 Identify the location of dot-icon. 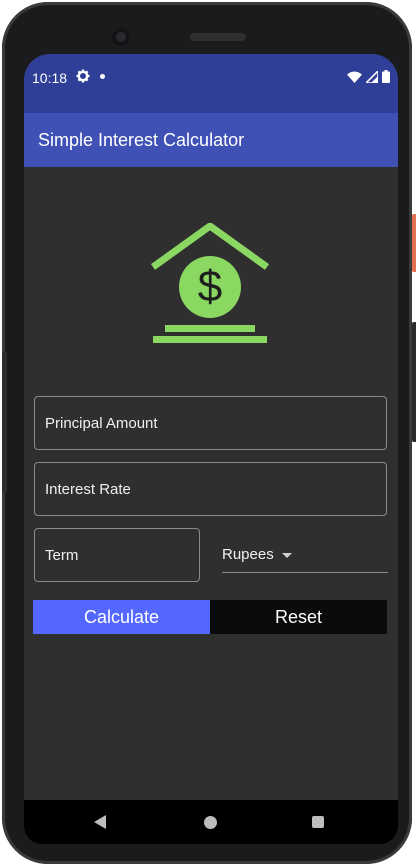
(102, 76).